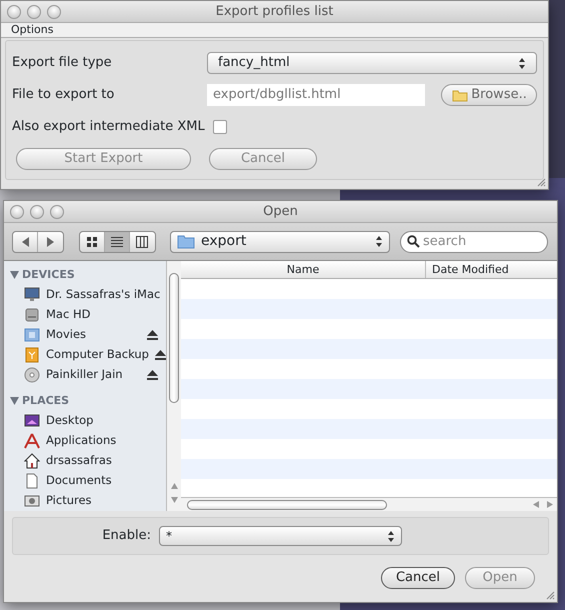 Image resolution: width=565 pixels, height=610 pixels. I want to click on sidebar-item: drsassafras, so click(85, 461).